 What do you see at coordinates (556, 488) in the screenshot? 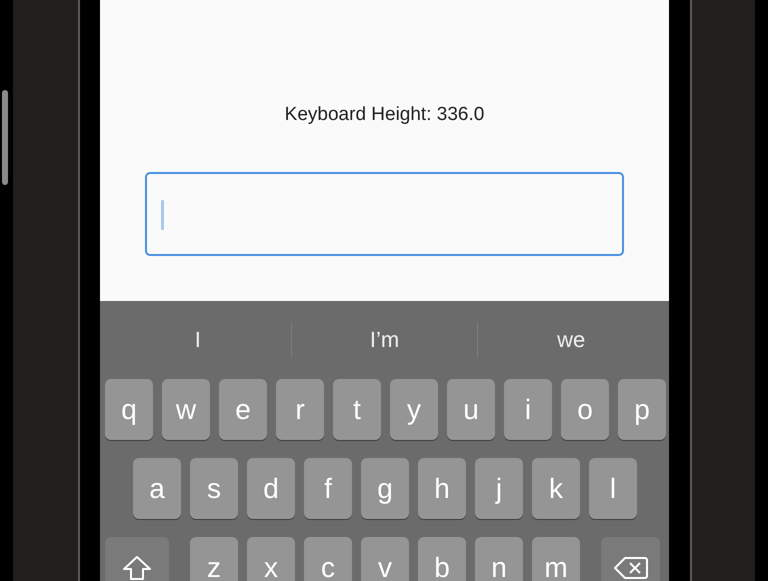
I see `letter-key: k` at bounding box center [556, 488].